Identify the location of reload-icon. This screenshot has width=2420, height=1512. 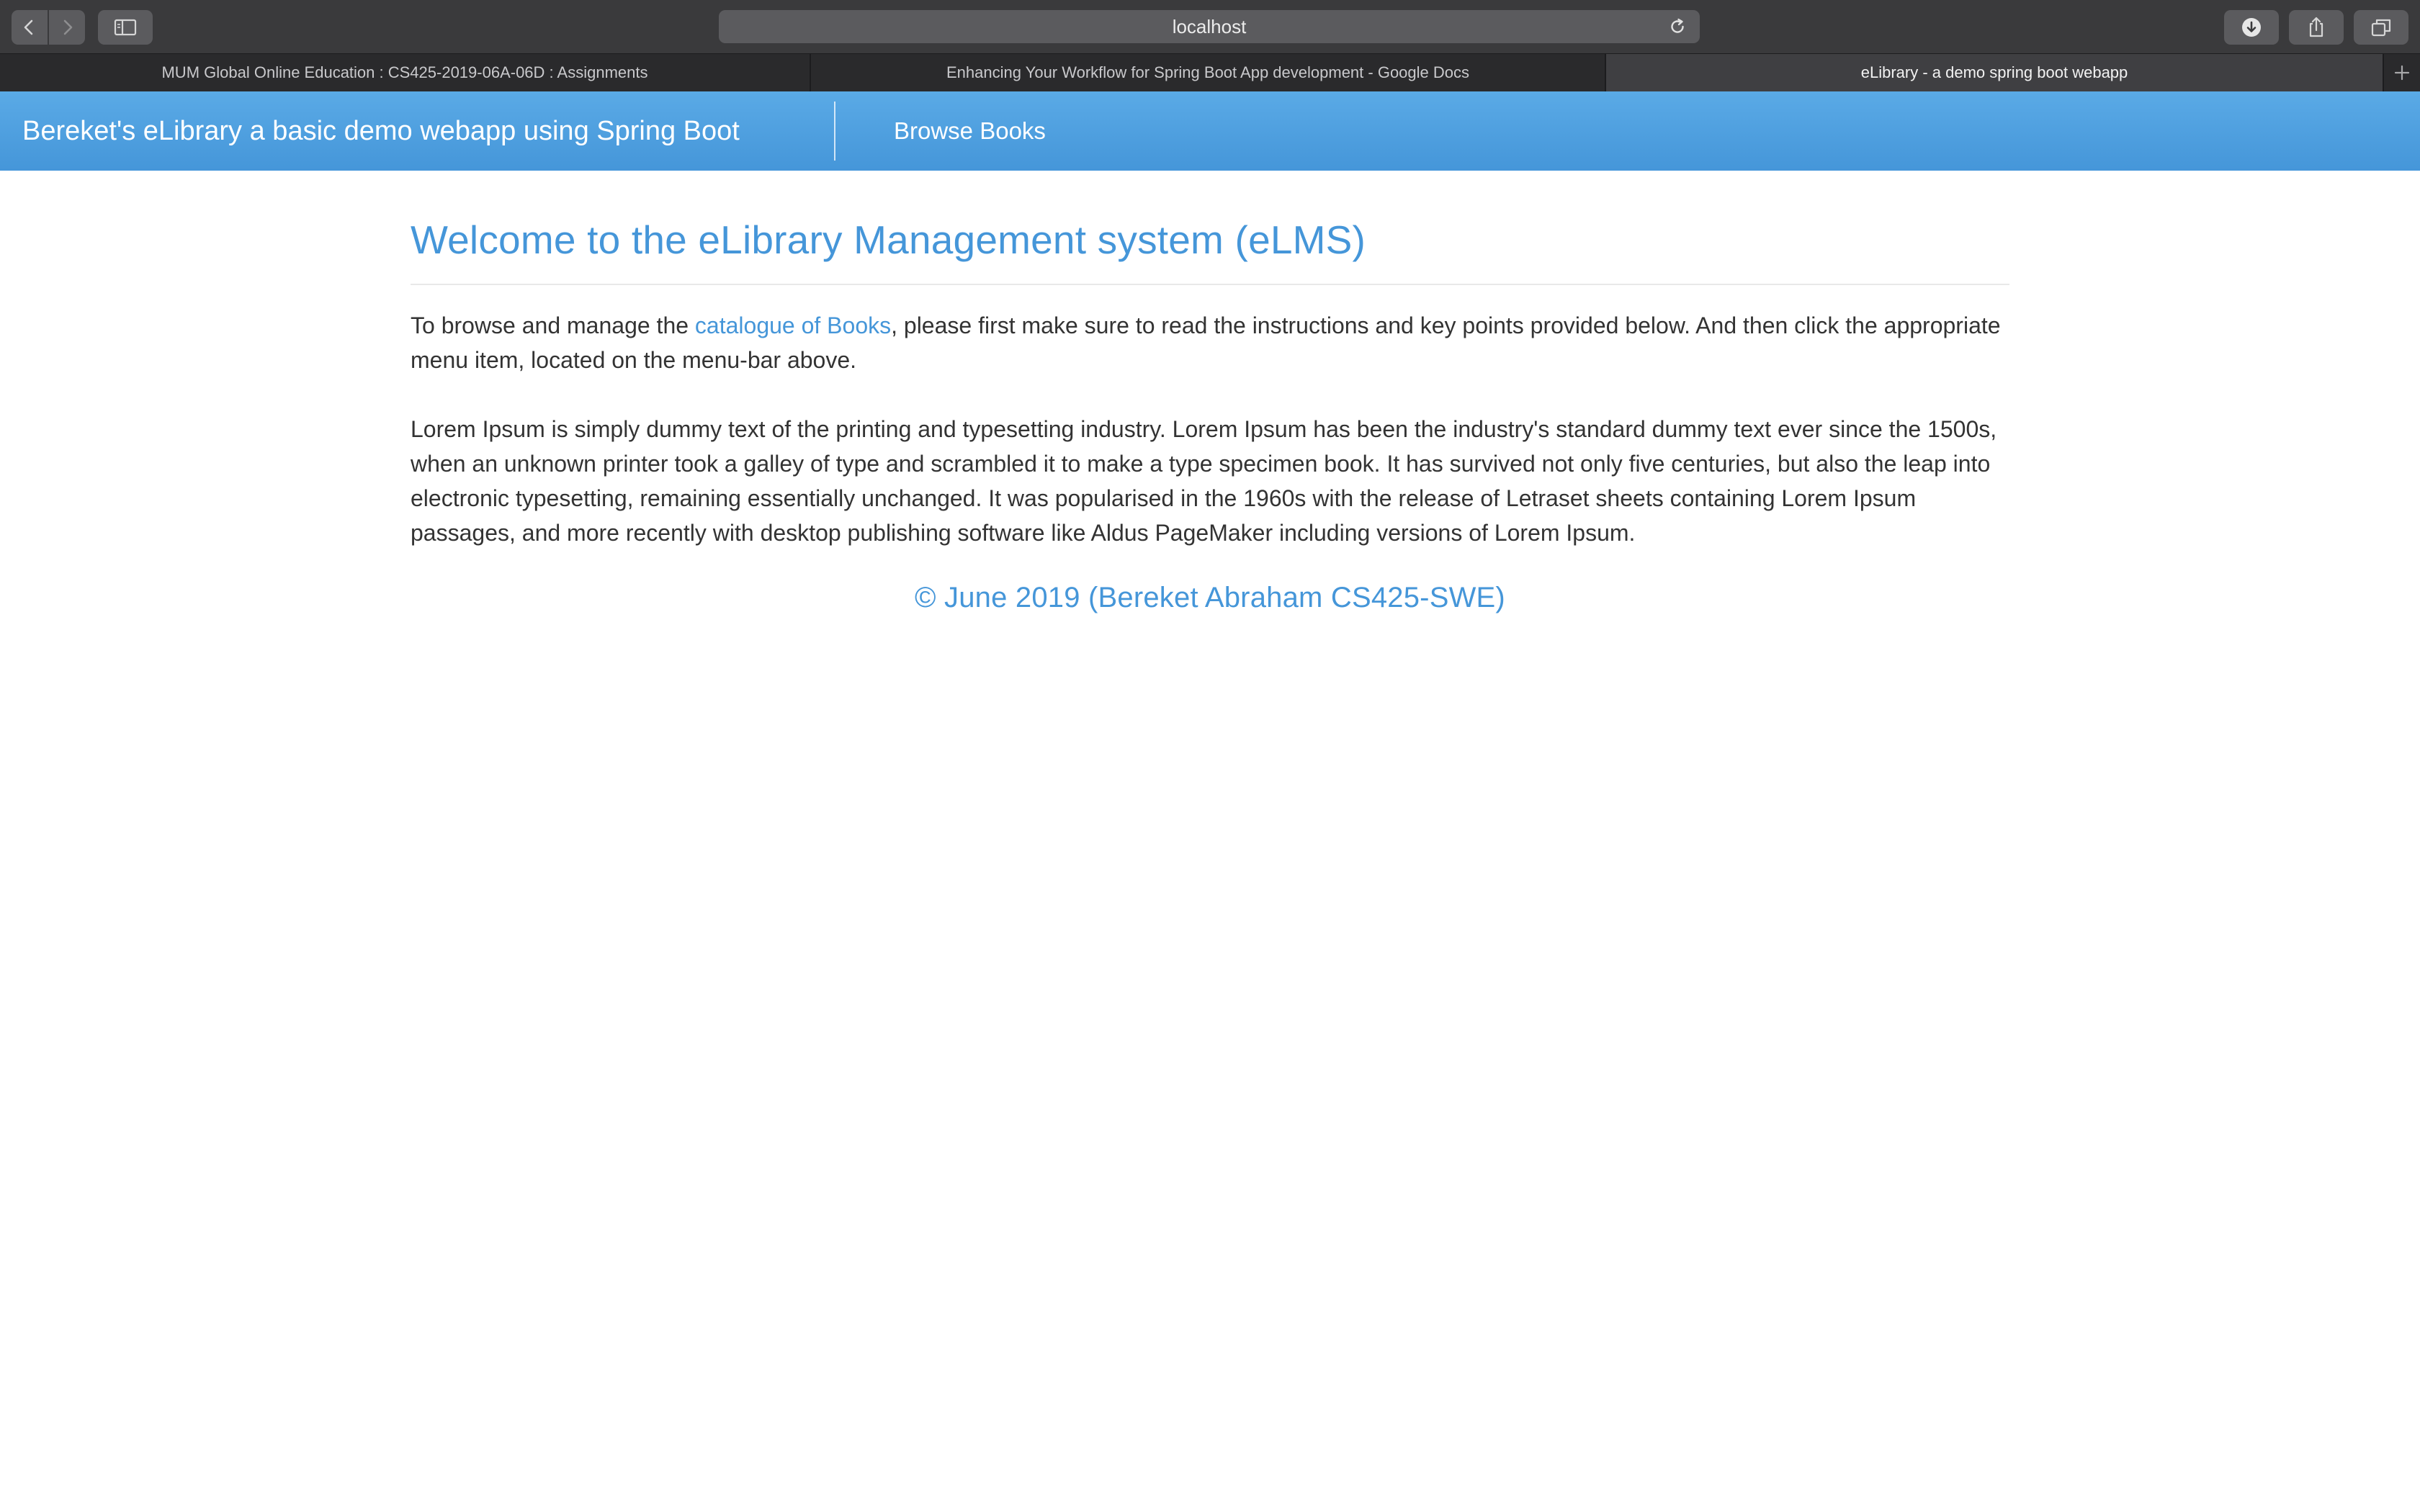
(1677, 26).